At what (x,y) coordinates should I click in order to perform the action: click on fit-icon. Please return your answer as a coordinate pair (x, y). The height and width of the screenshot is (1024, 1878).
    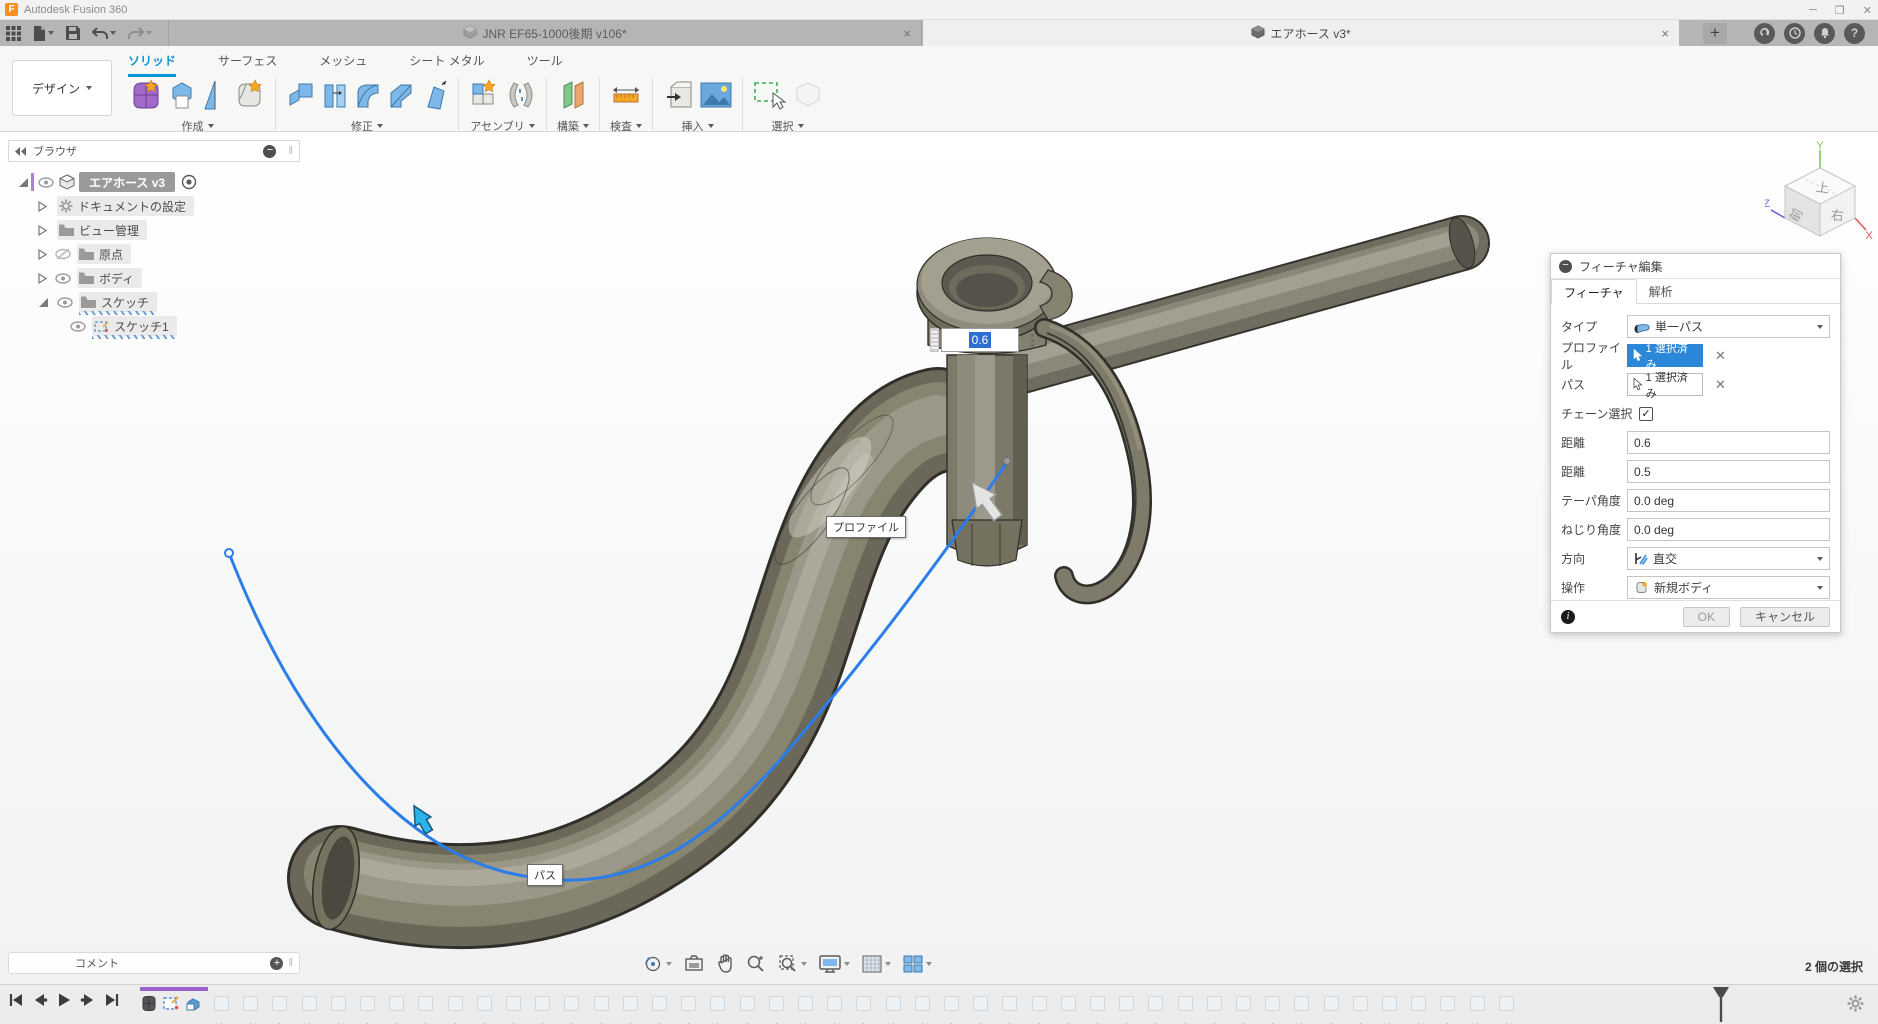
    Looking at the image, I should click on (792, 964).